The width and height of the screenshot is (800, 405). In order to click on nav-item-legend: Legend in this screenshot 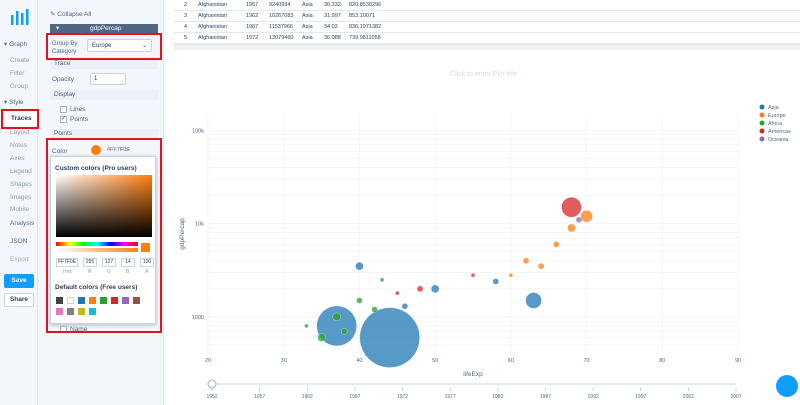, I will do `click(21, 171)`.